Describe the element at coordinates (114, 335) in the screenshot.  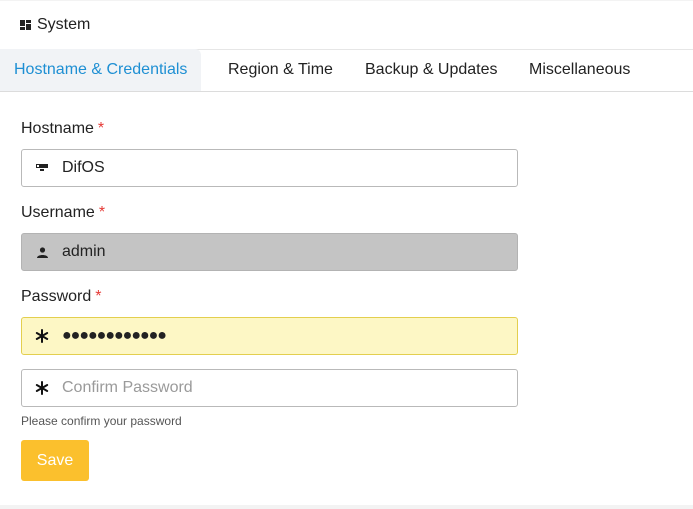
I see `password-value: ●●●●●●●●●●●●` at that location.